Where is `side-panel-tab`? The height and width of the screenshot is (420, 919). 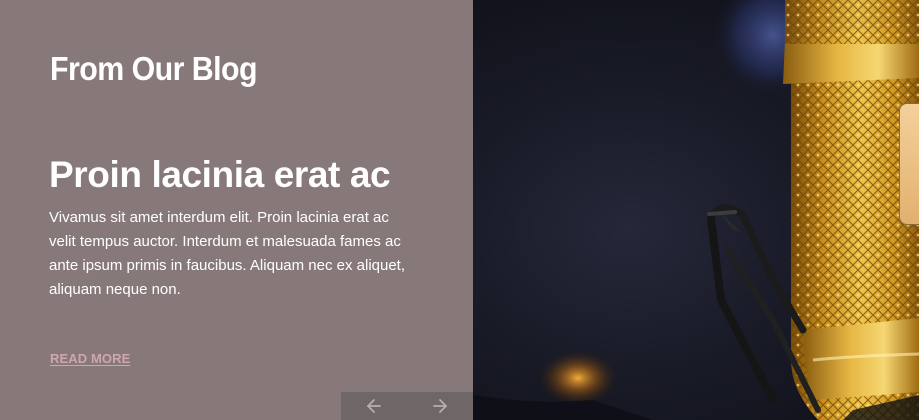
side-panel-tab is located at coordinates (909, 164).